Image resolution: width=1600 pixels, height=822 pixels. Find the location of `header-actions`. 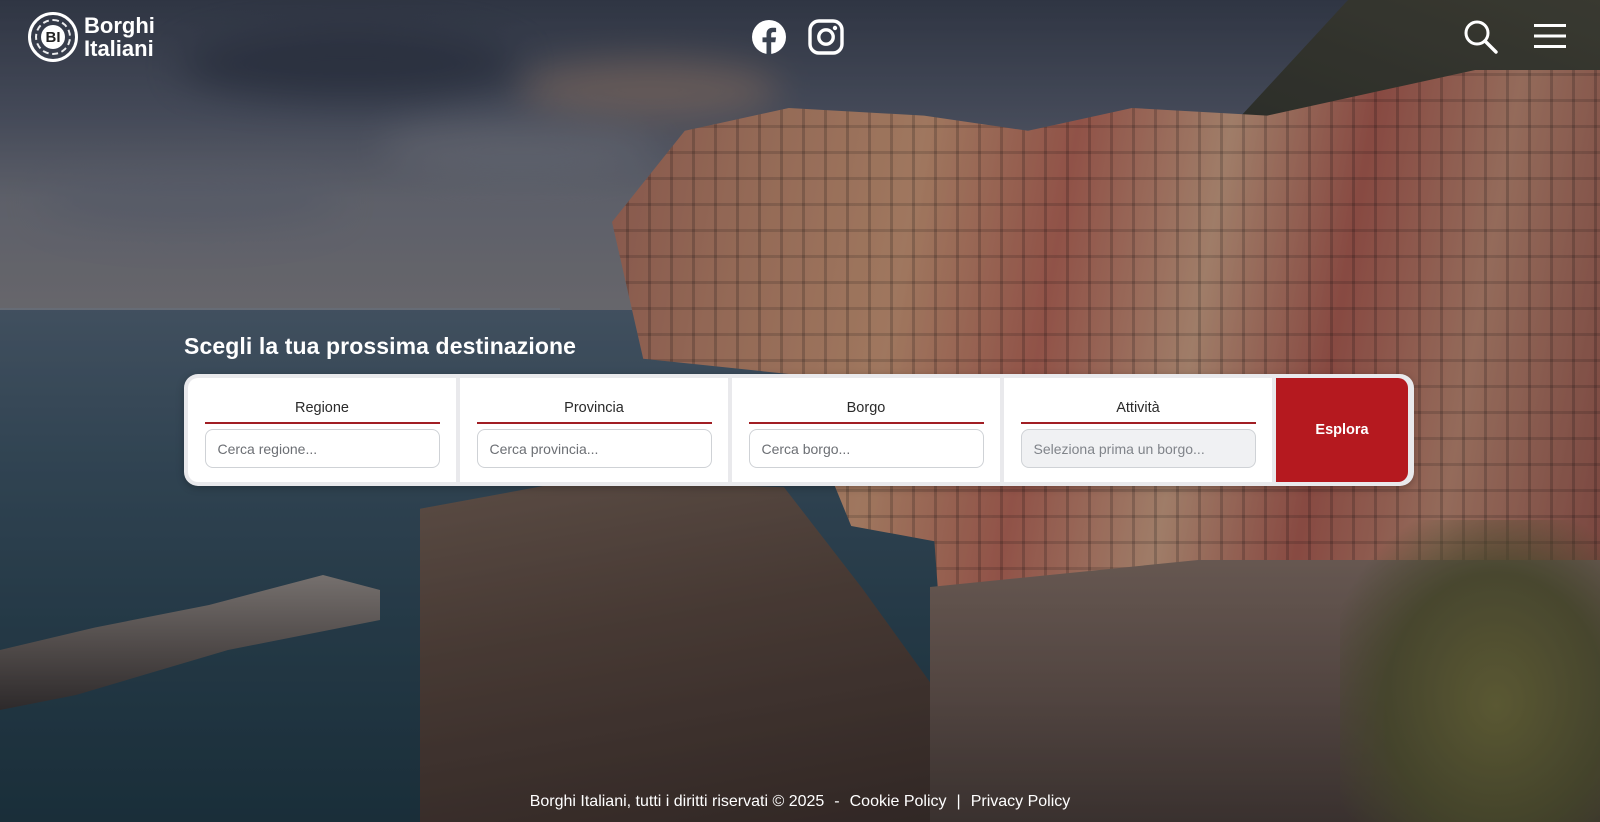

header-actions is located at coordinates (1515, 36).